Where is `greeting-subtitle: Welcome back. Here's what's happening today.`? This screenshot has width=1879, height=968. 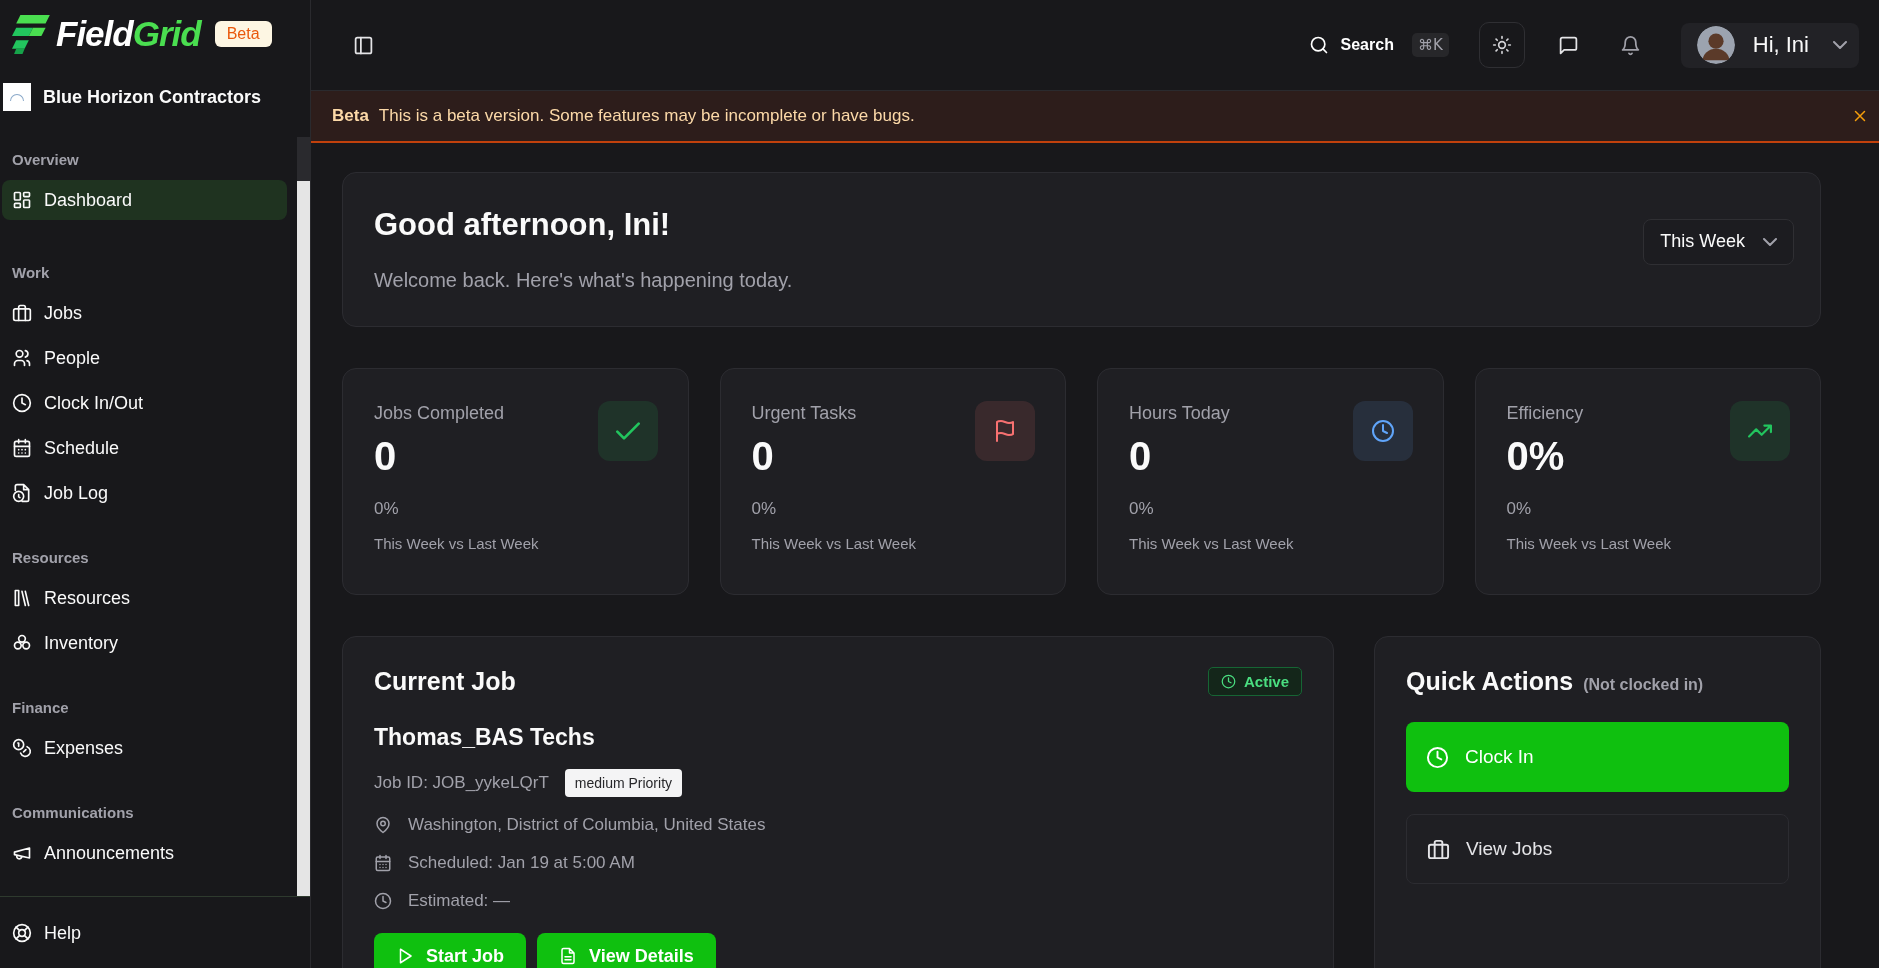
greeting-subtitle: Welcome back. Here's what's happening today. is located at coordinates (583, 280).